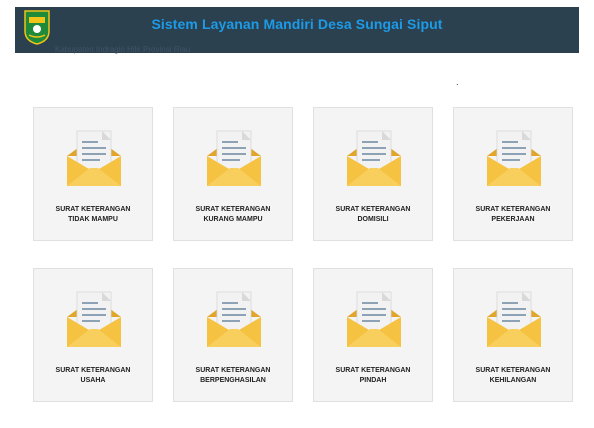  I want to click on service-card-label: SURAT KETERANGAN KEHILANGAN, so click(513, 375).